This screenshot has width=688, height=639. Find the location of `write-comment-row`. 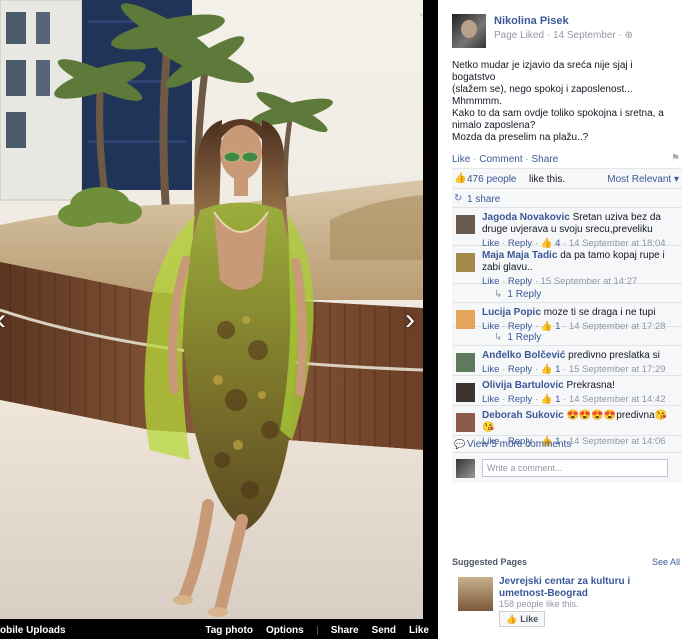

write-comment-row is located at coordinates (567, 468).